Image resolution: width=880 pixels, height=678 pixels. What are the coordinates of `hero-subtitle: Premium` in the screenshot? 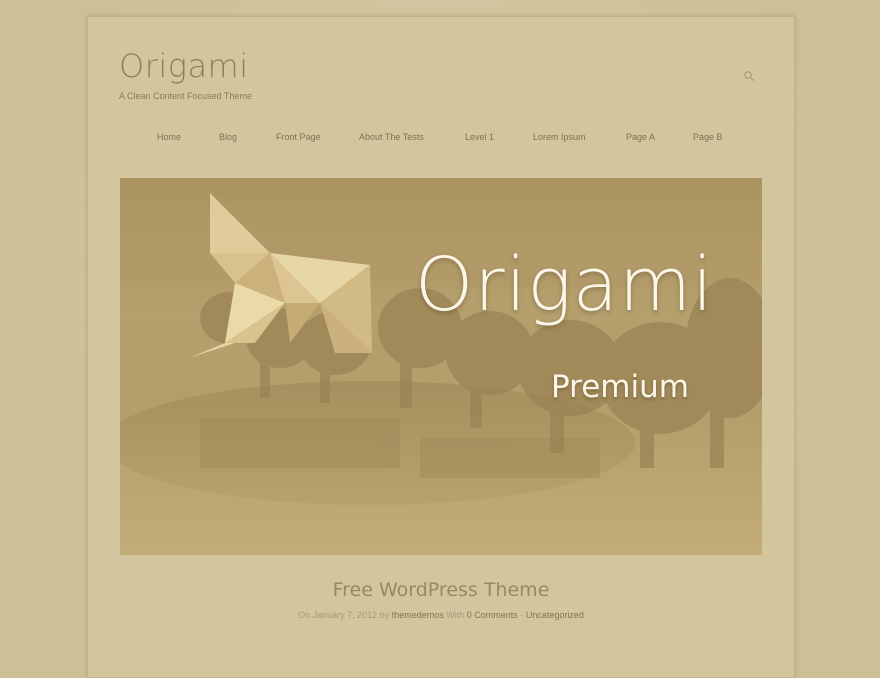 It's located at (620, 387).